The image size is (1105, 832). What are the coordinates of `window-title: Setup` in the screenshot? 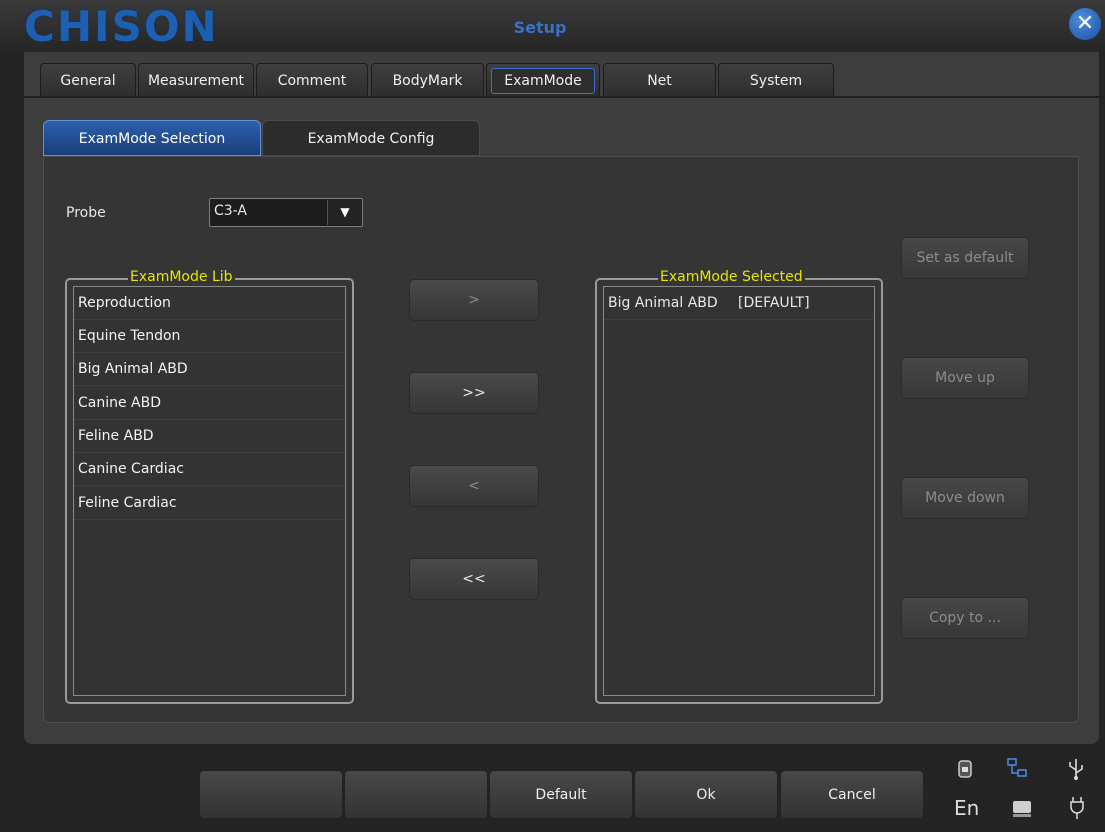 It's located at (540, 27).